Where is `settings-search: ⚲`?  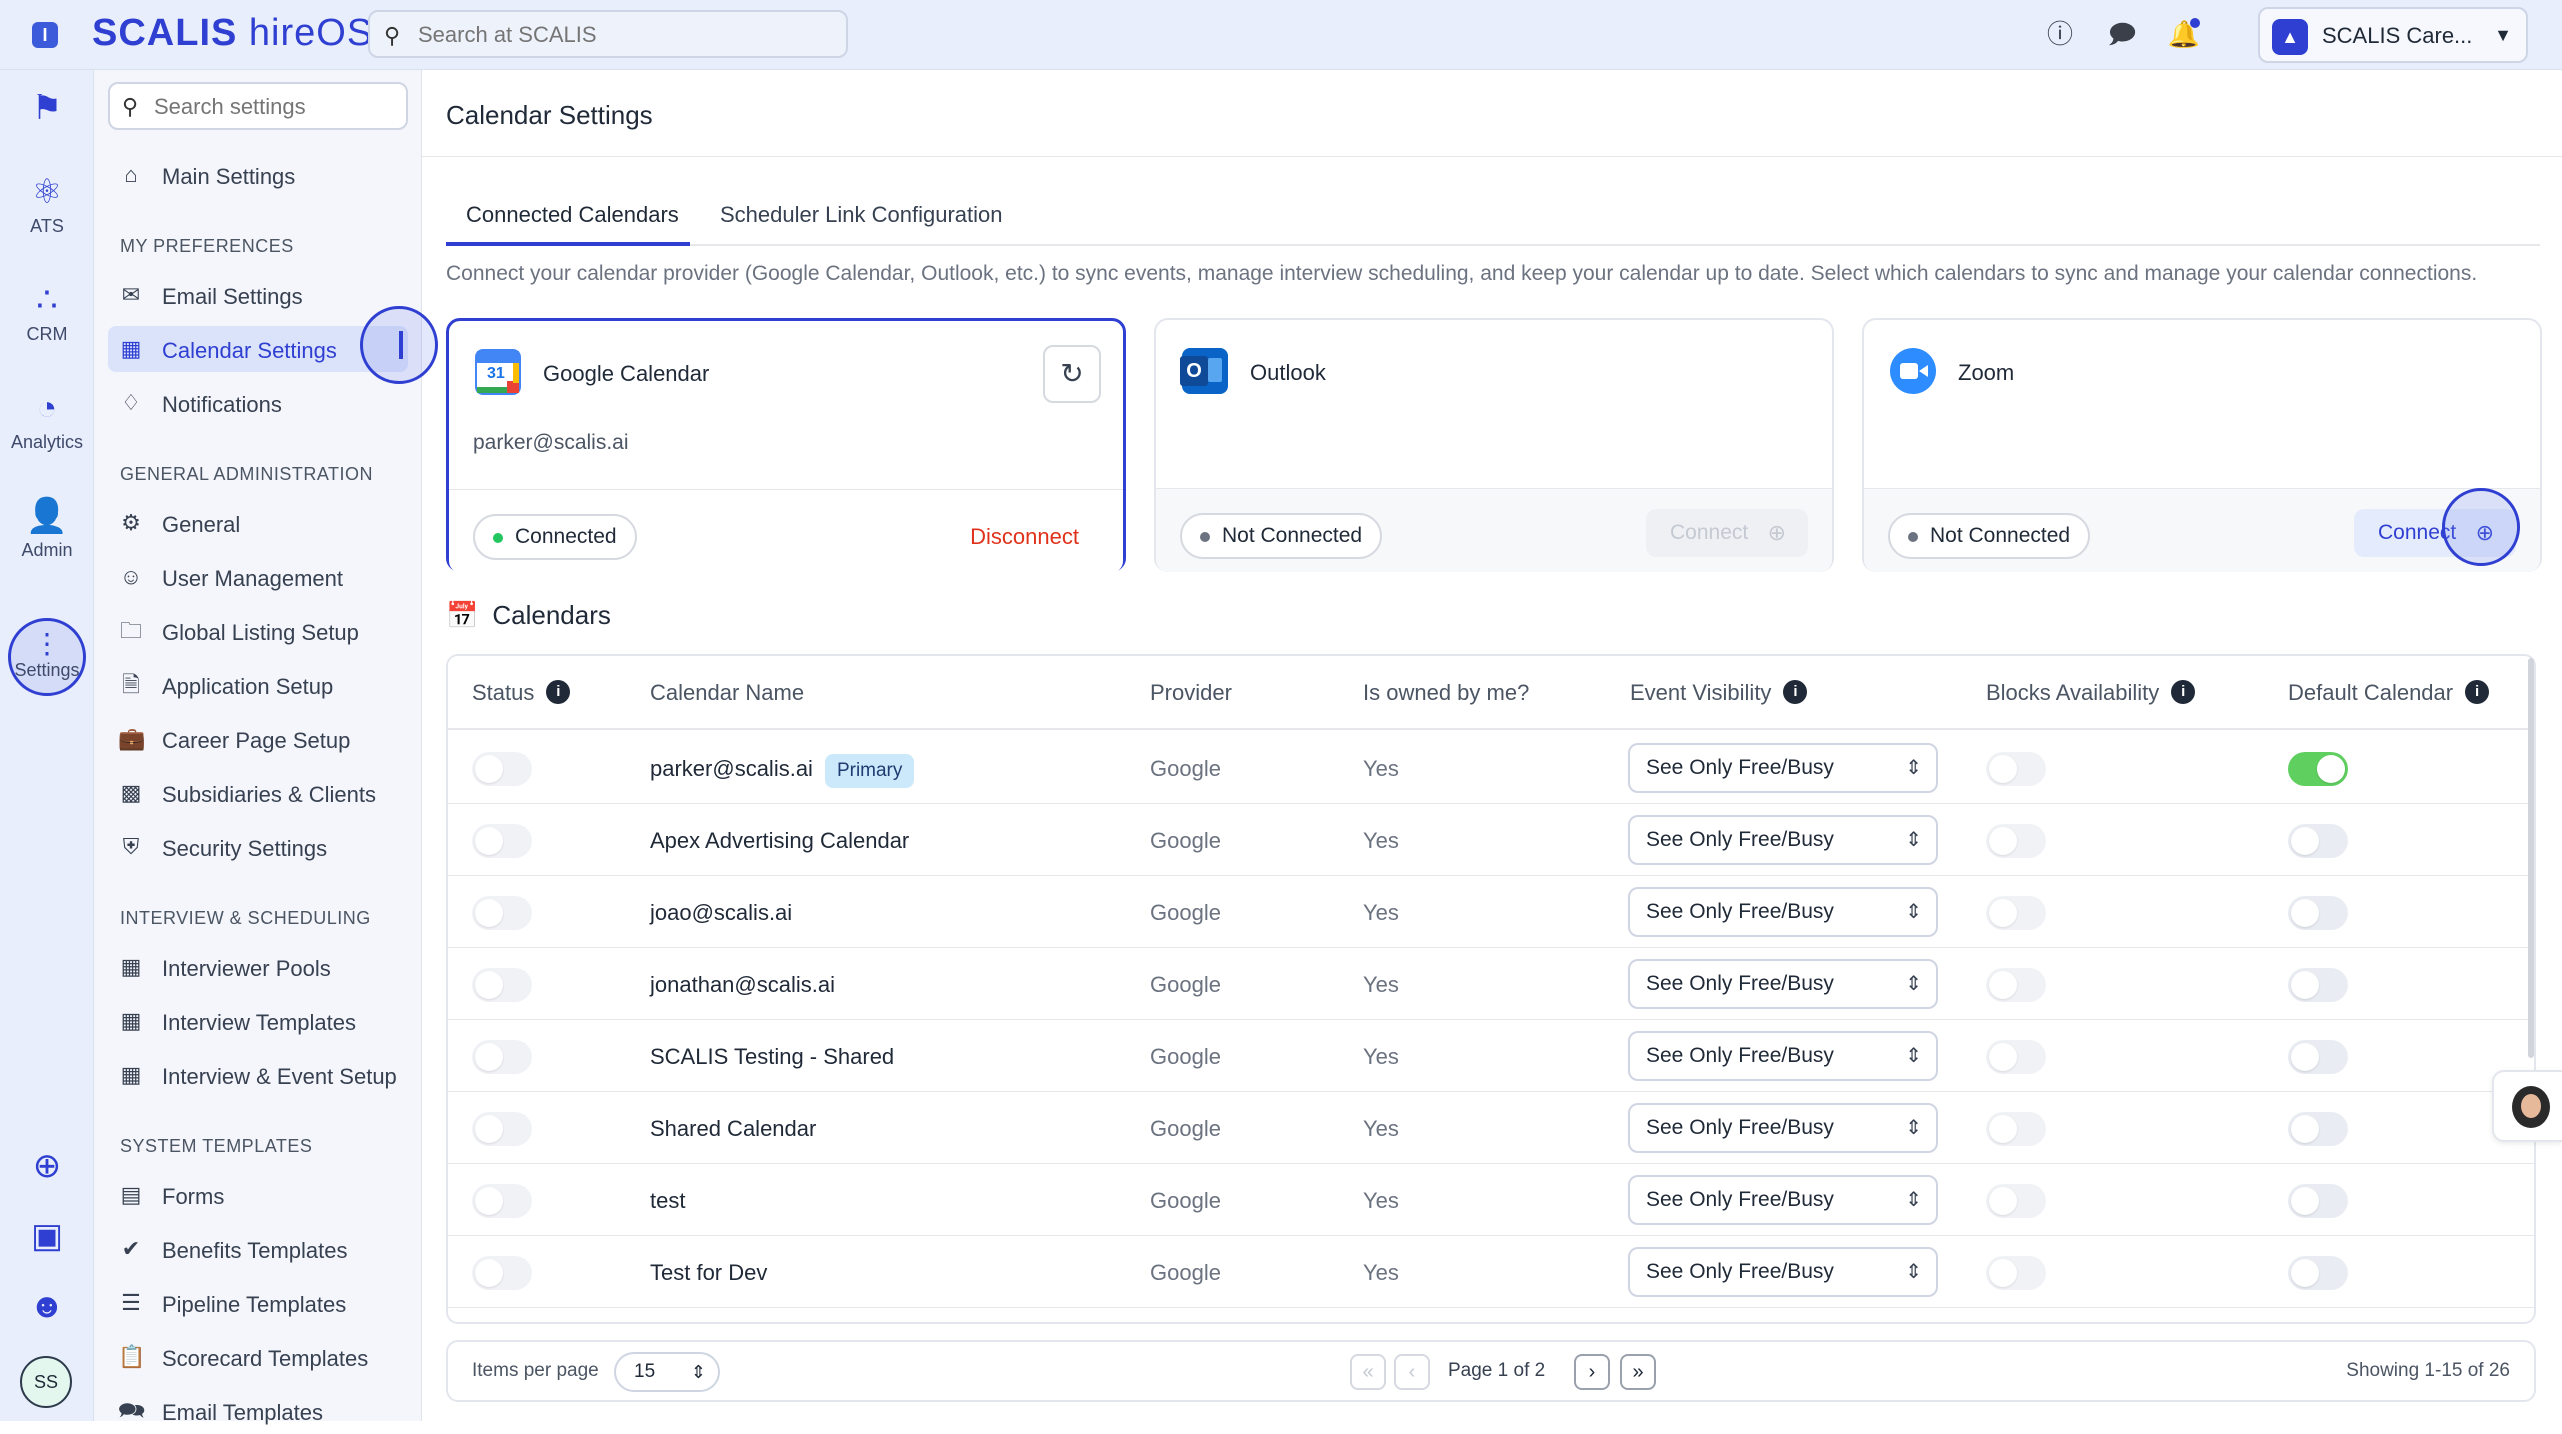
settings-search: ⚲ is located at coordinates (258, 106).